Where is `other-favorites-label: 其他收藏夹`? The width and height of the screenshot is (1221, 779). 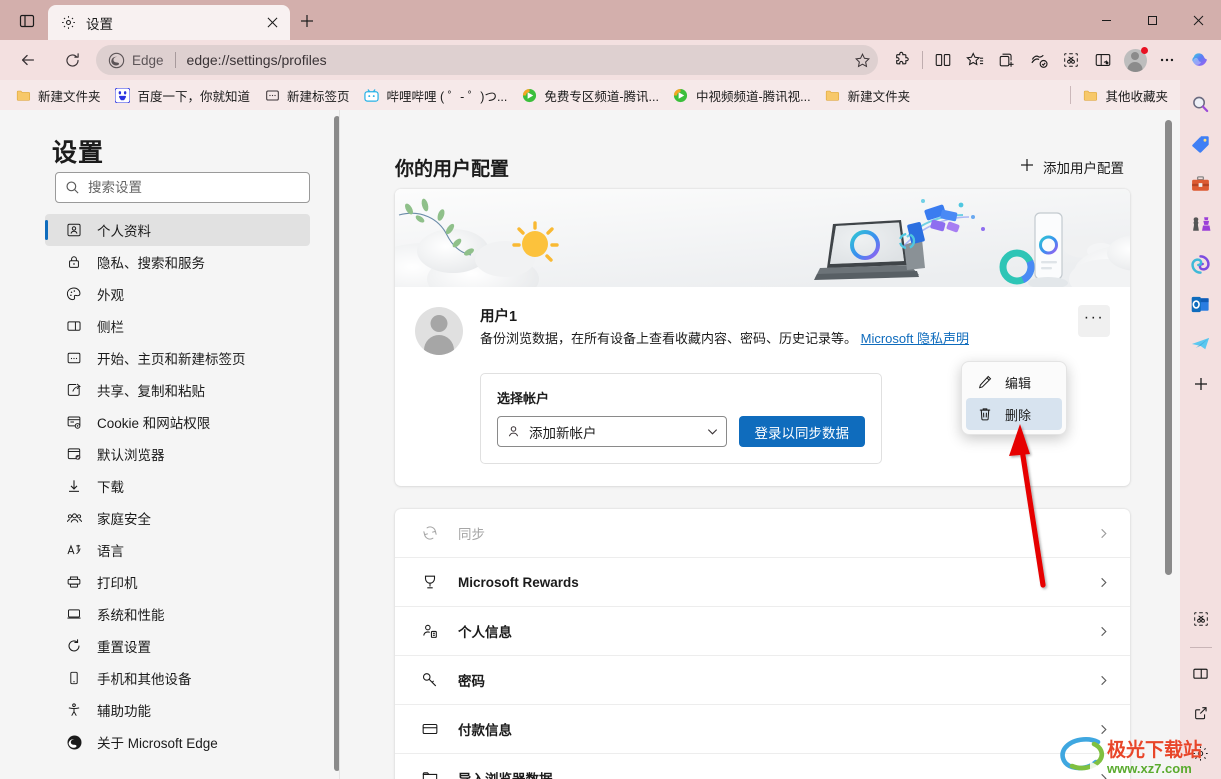 other-favorites-label: 其他收藏夹 is located at coordinates (1136, 96).